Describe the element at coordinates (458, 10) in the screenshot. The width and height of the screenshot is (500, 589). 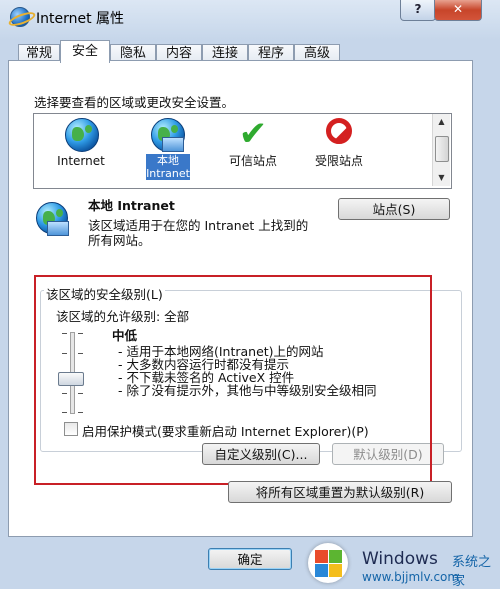
I see `close-button: ✕` at that location.